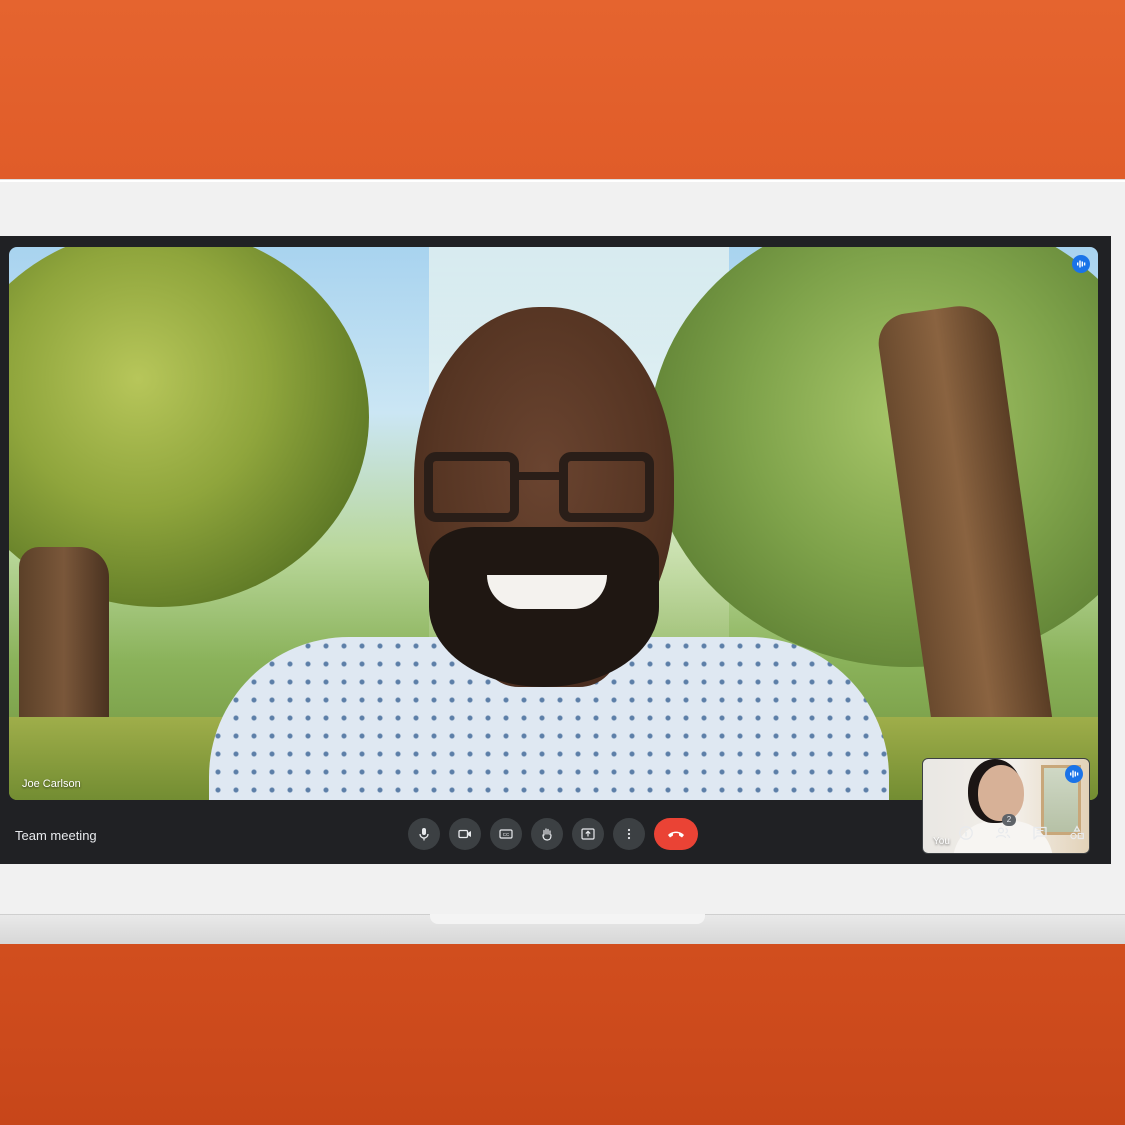 This screenshot has height=1125, width=1125. I want to click on microphone-button, so click(424, 834).